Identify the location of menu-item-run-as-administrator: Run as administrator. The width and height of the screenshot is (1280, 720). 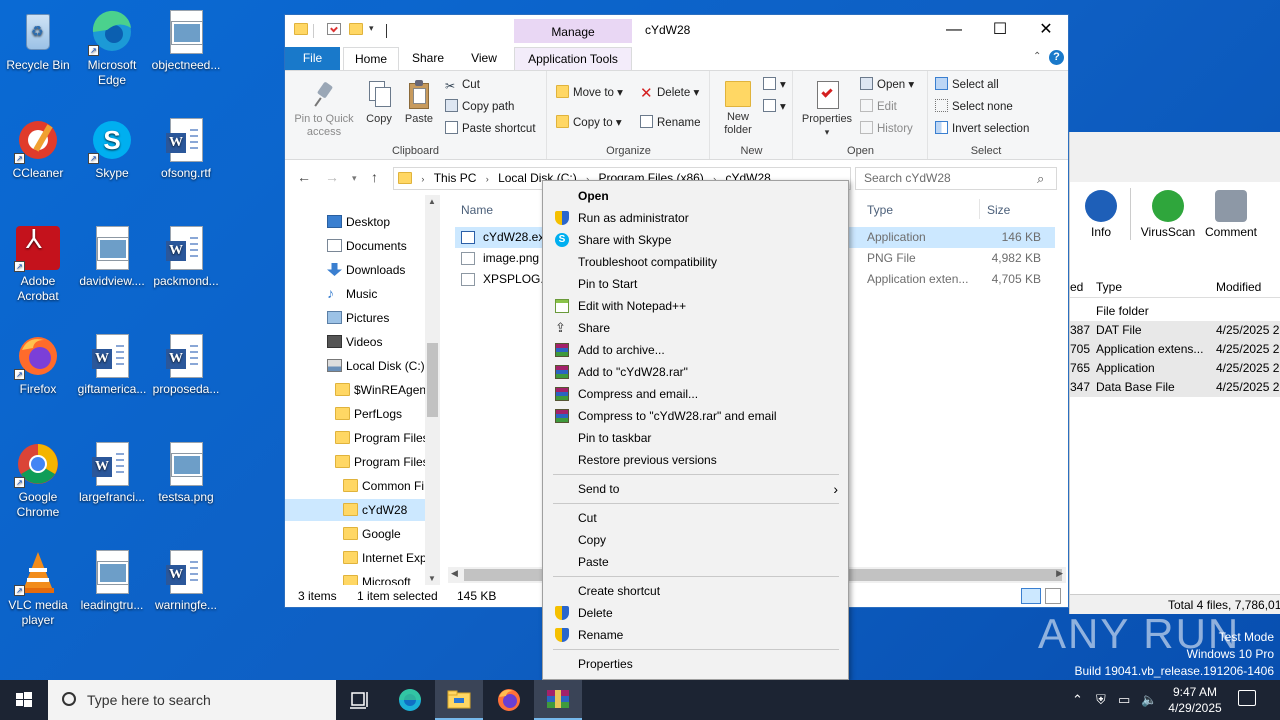
(695, 218).